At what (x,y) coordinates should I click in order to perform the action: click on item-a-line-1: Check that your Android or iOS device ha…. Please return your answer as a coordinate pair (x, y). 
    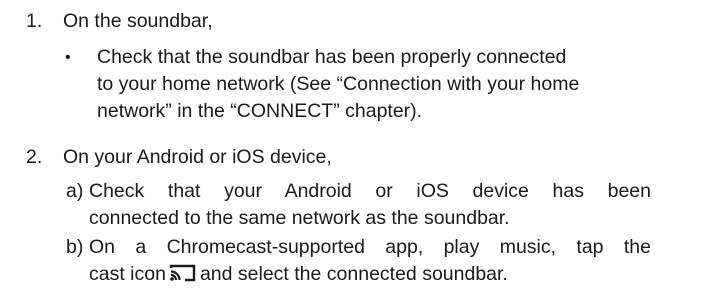
    Looking at the image, I should click on (370, 191).